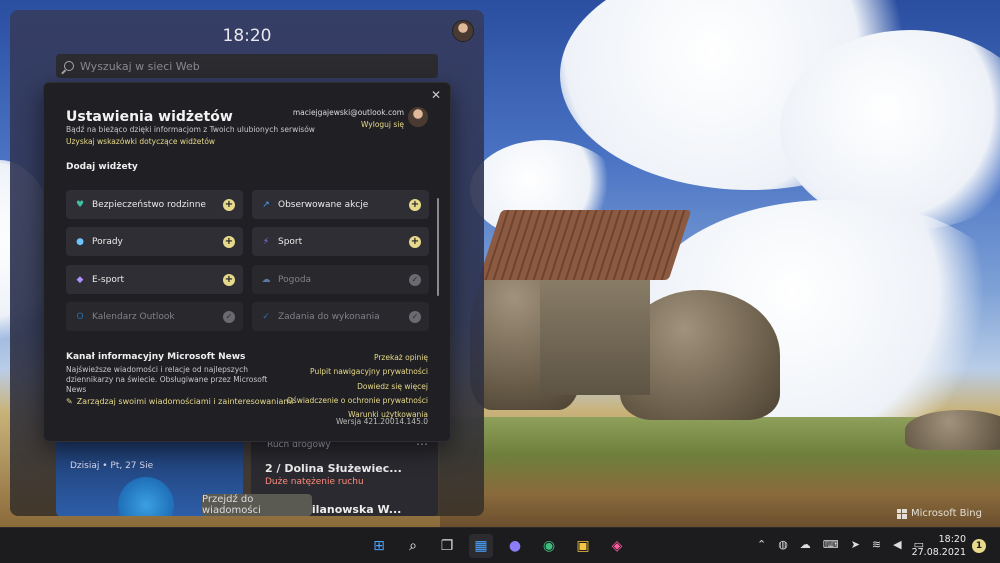  Describe the element at coordinates (585, 245) in the screenshot. I see `house-roof` at that location.